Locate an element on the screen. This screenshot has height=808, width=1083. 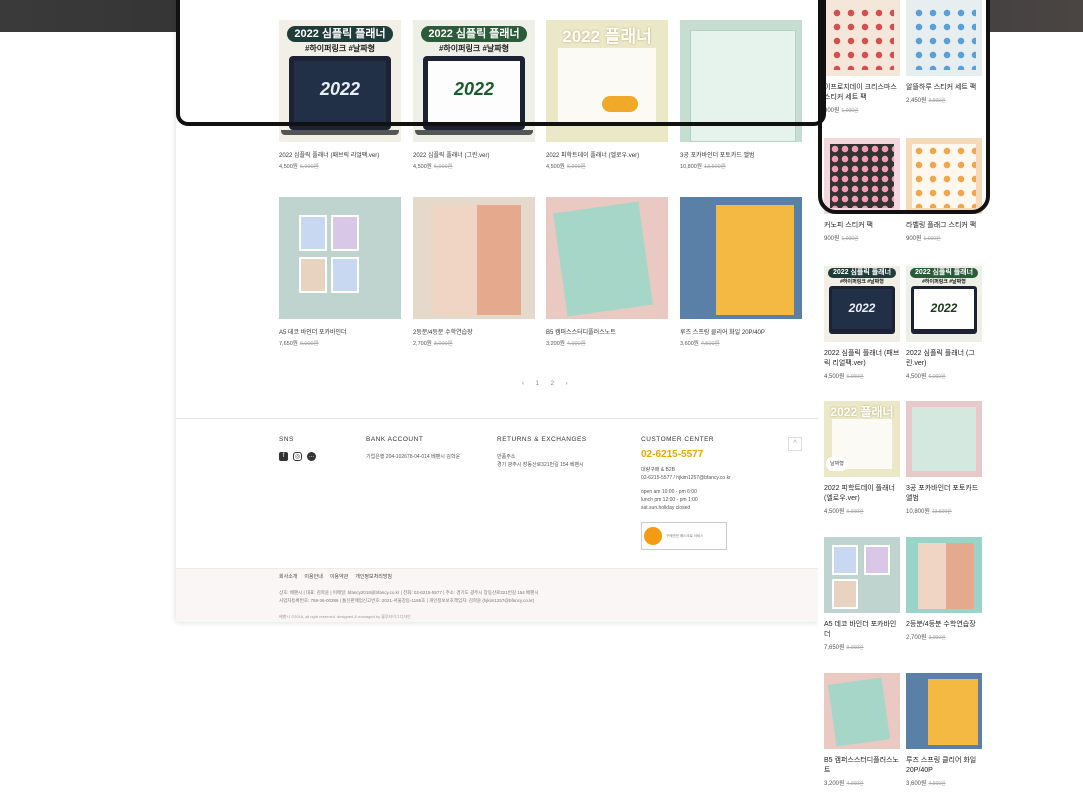
product-card: 커노피 스티커 팩 900원 1,000원 is located at coordinates (862, 190).